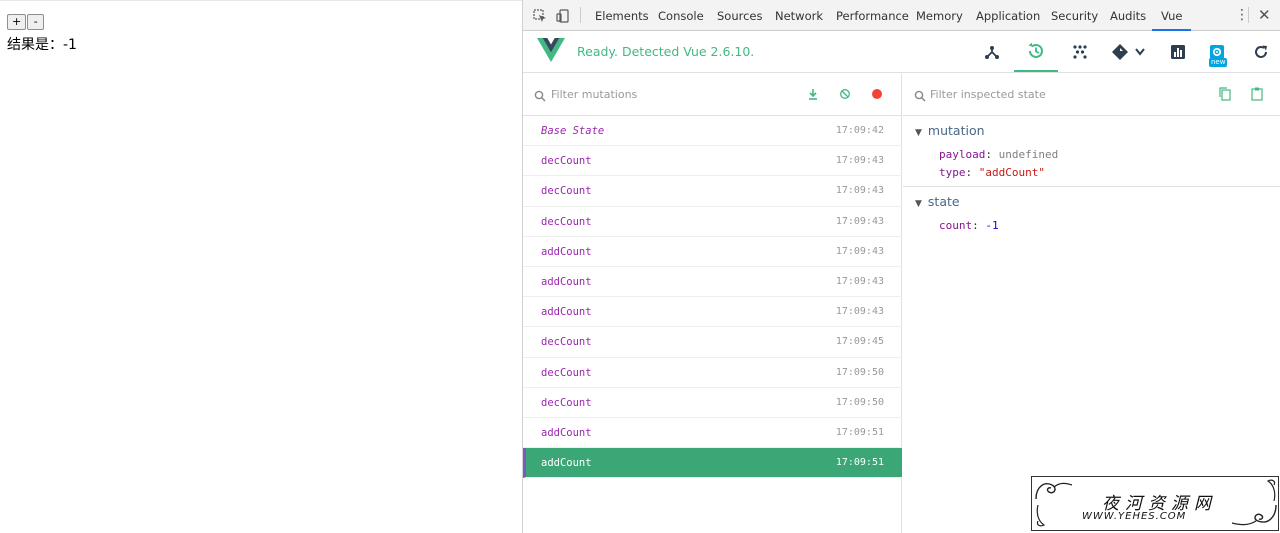 The image size is (1280, 533). I want to click on type-row: type: "addCount", so click(992, 172).